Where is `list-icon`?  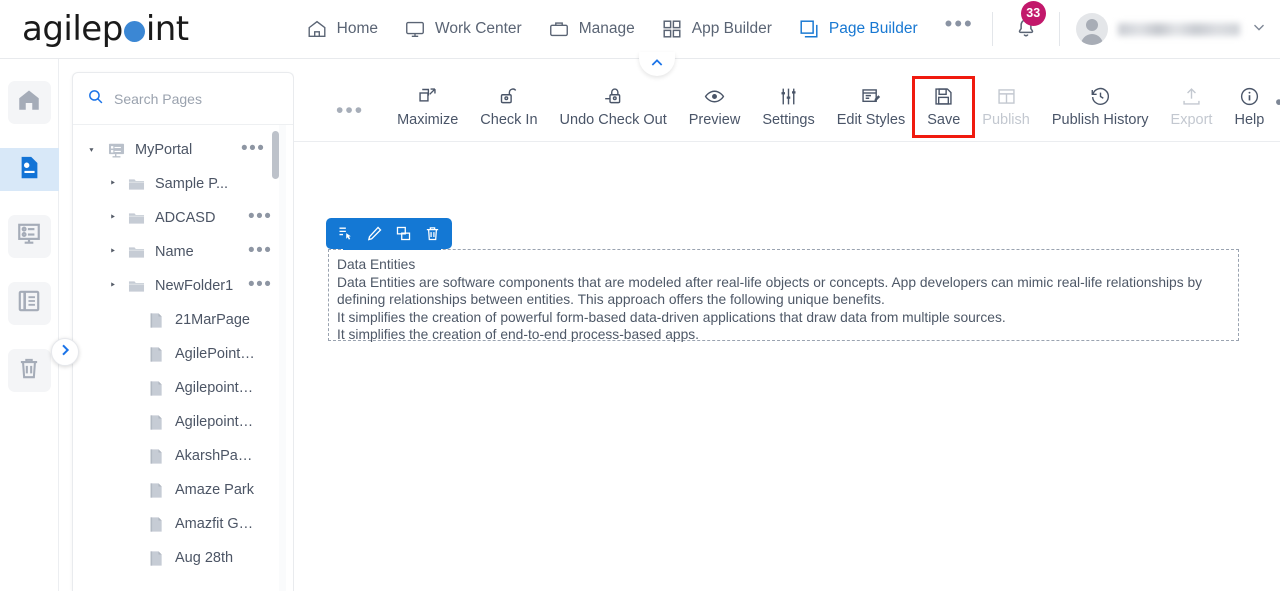 list-icon is located at coordinates (29, 303).